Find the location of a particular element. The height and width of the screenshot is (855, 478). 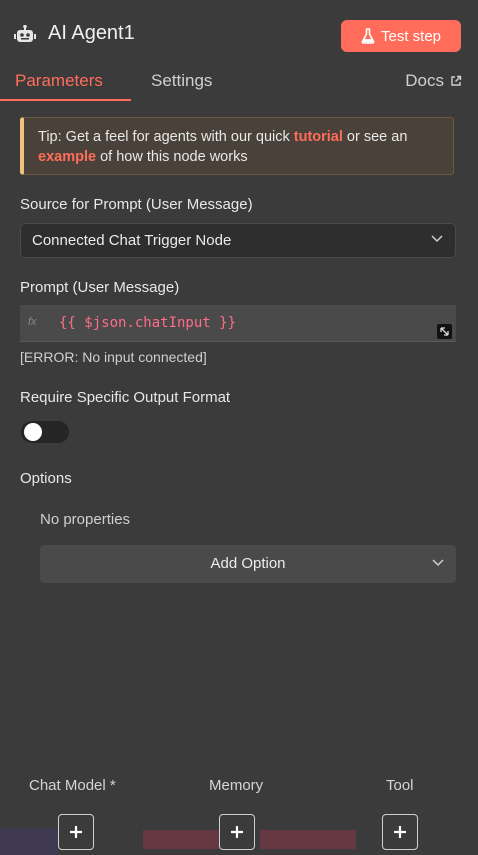

node-title: AI Agent1 is located at coordinates (91, 33).